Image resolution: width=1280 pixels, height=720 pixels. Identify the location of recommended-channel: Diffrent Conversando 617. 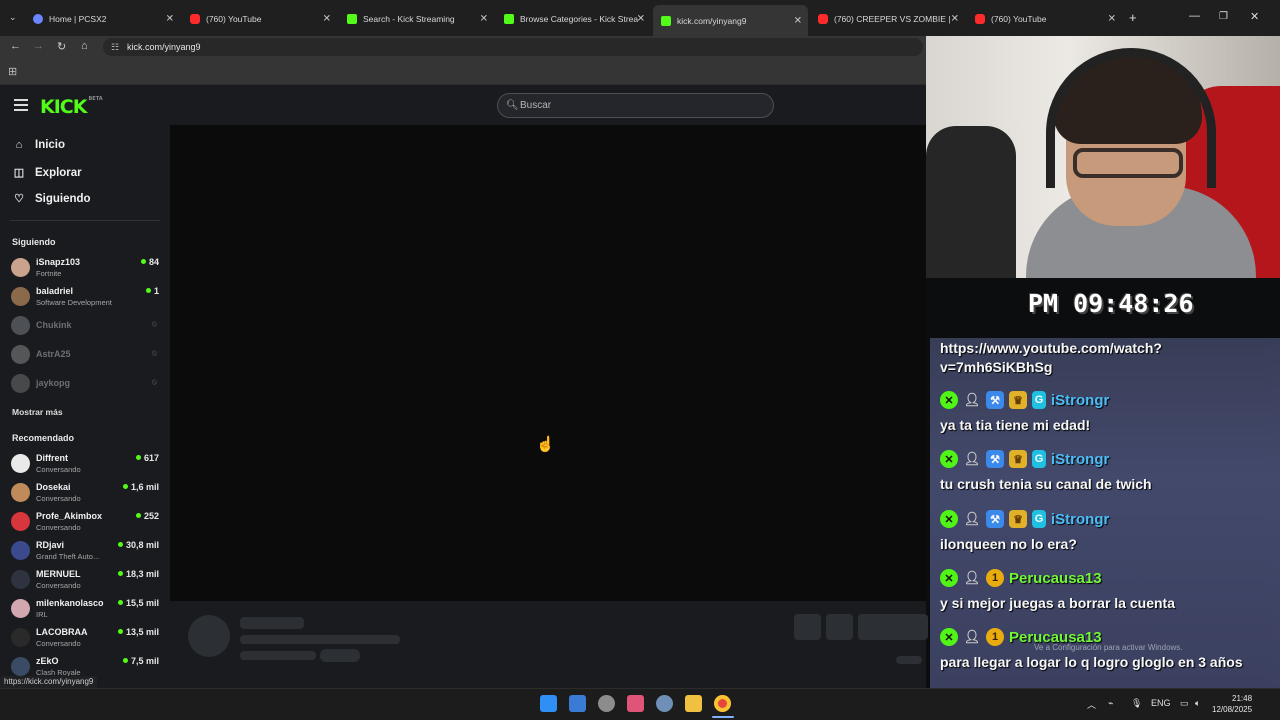
(85, 464).